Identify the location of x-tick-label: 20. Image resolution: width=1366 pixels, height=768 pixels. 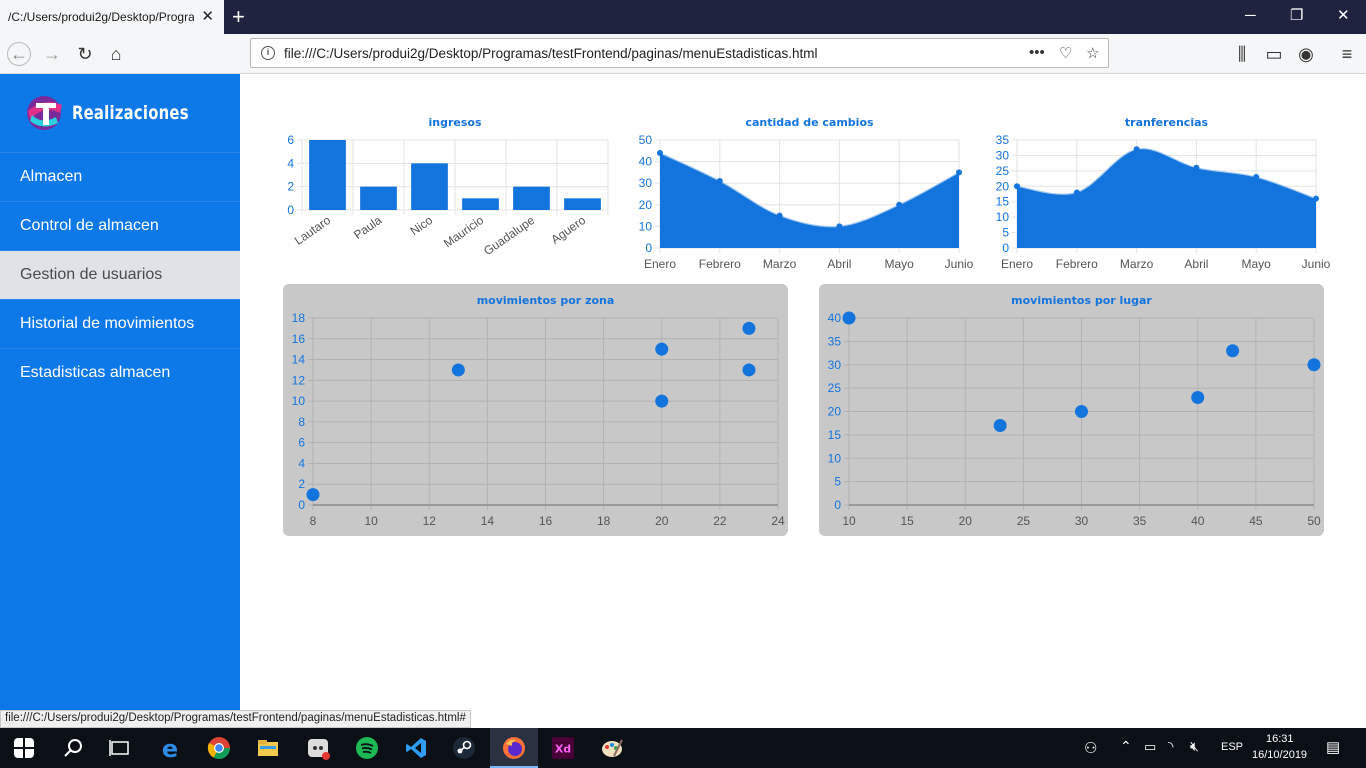
(662, 521).